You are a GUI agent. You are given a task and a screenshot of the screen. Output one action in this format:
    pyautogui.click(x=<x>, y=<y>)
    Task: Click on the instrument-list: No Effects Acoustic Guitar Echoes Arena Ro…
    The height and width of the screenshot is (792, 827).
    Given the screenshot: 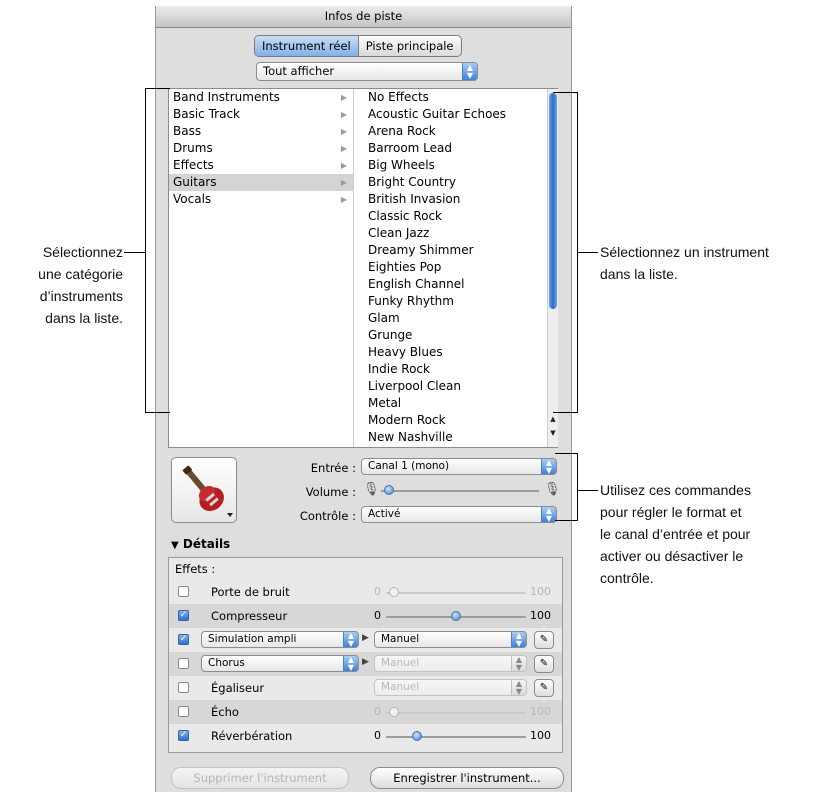 What is the action you would take?
    pyautogui.click(x=455, y=268)
    